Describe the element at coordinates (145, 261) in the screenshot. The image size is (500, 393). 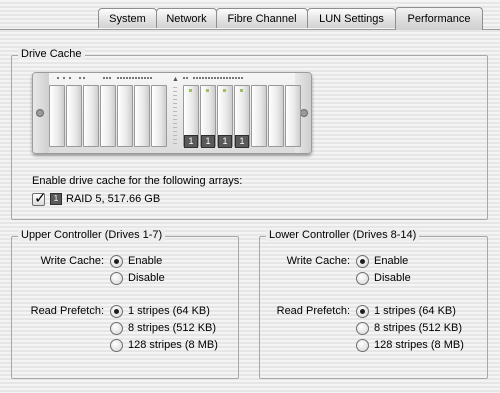
I see `upper-write-enable-label: Enable` at that location.